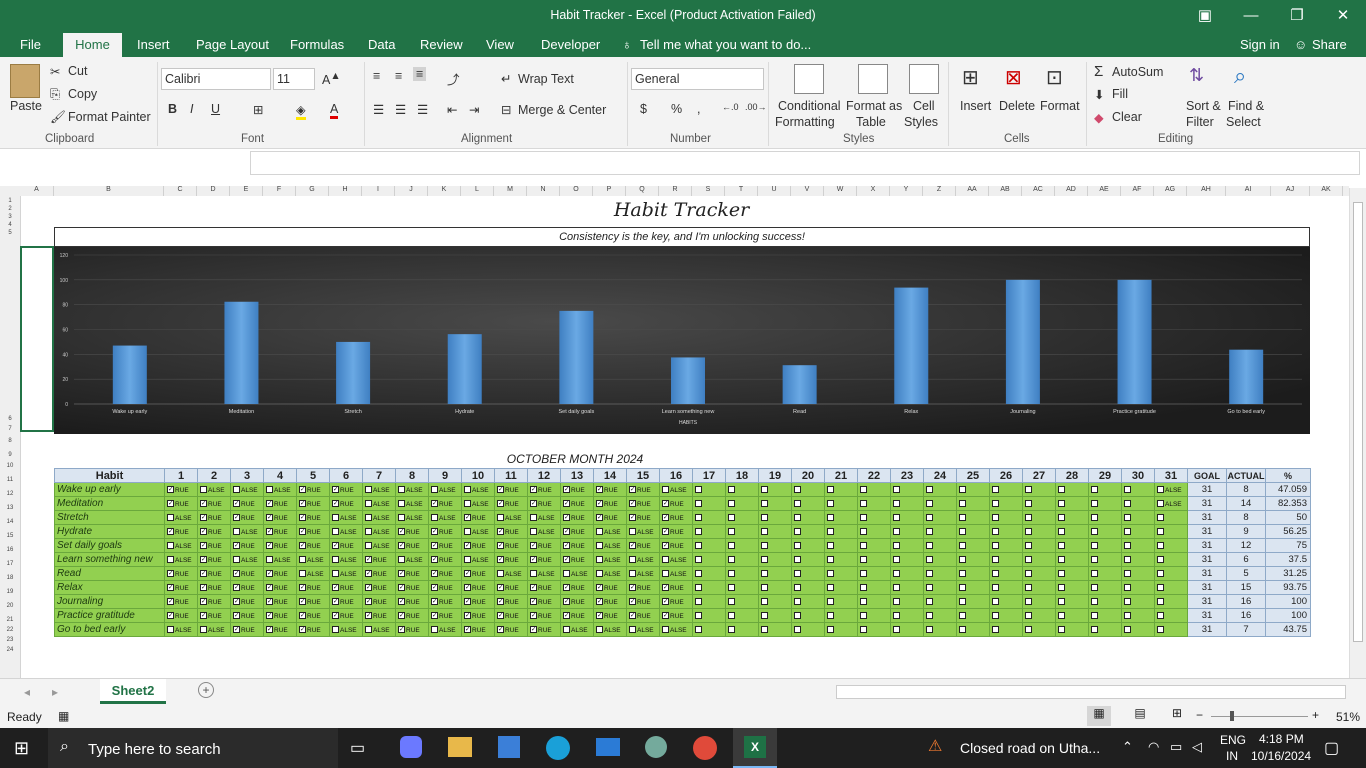 The height and width of the screenshot is (768, 1366). Describe the element at coordinates (92, 45) in the screenshot. I see `tab-home: Home` at that location.